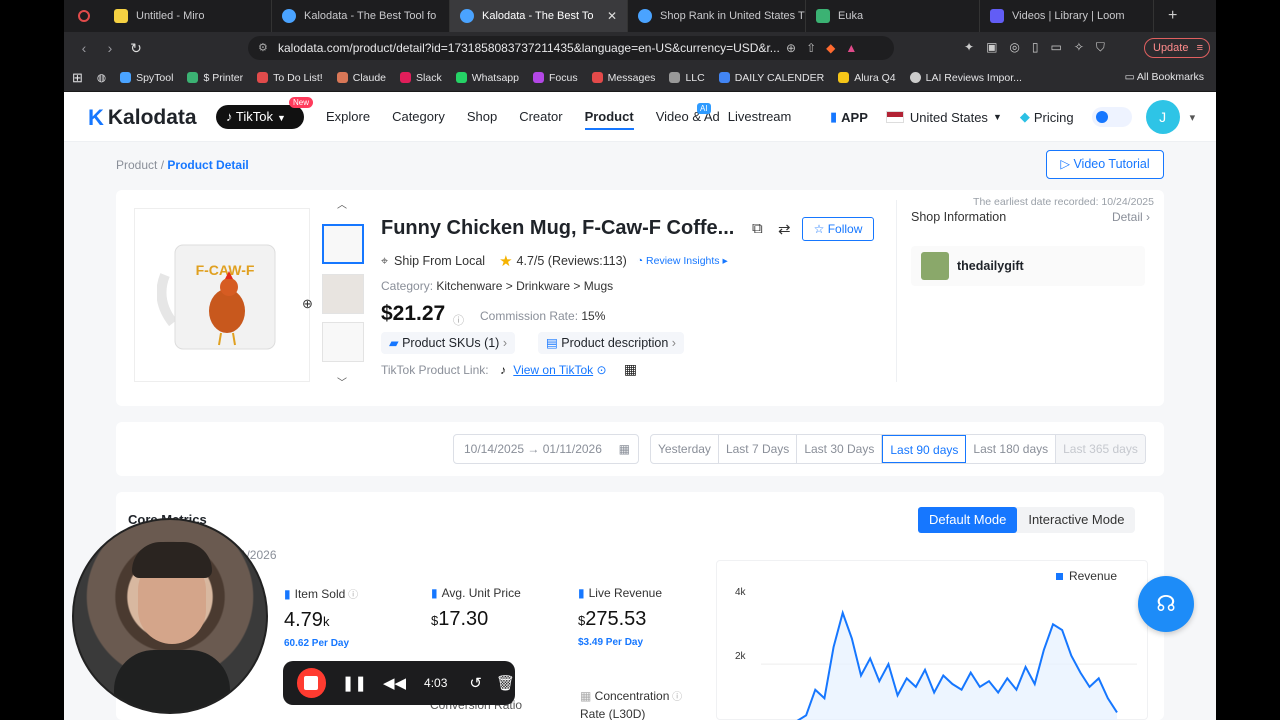  I want to click on tiktok-link-label: TikTok Product Link:, so click(435, 370).